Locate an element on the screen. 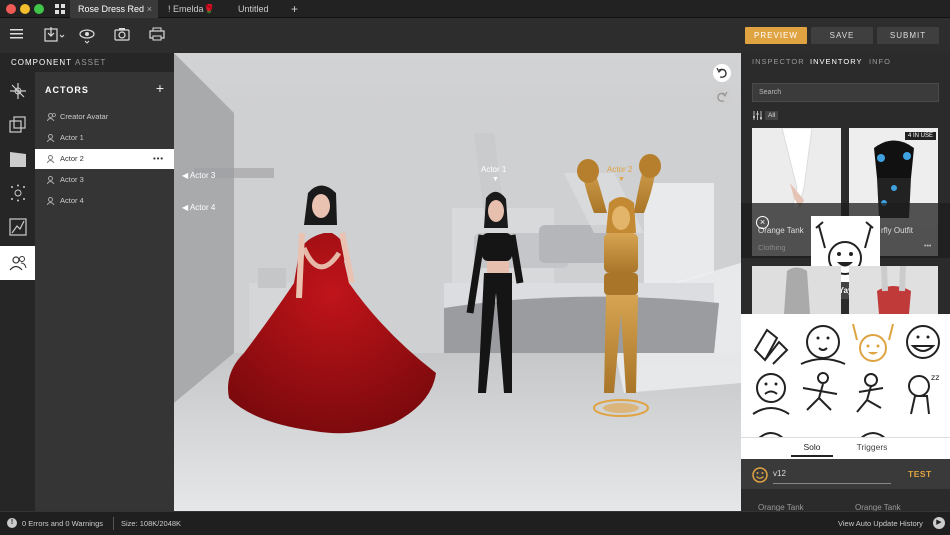 This screenshot has height=535, width=950. tool-layers is located at coordinates (17, 125).